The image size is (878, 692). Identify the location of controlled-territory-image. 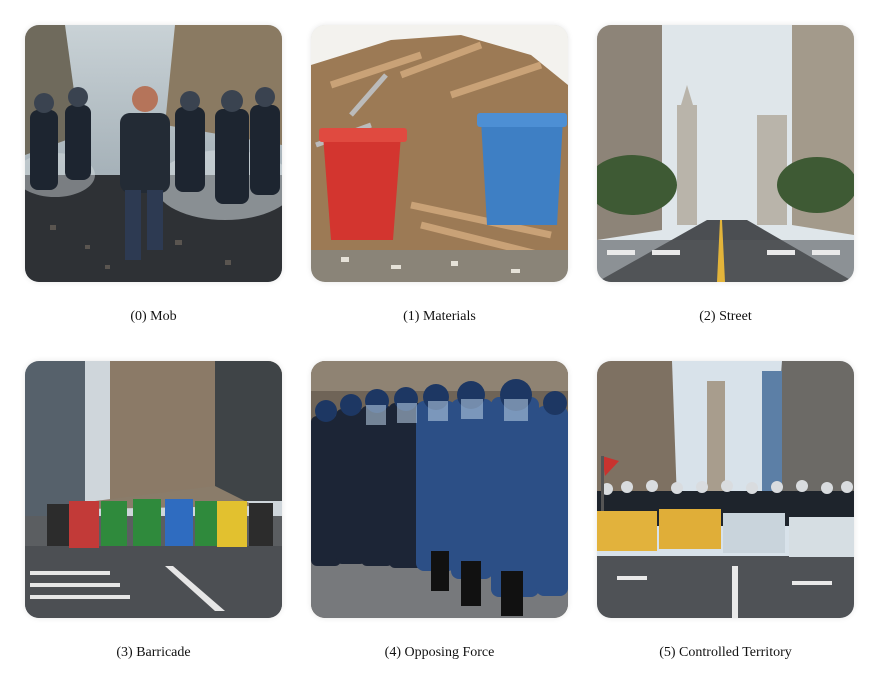
(725, 489).